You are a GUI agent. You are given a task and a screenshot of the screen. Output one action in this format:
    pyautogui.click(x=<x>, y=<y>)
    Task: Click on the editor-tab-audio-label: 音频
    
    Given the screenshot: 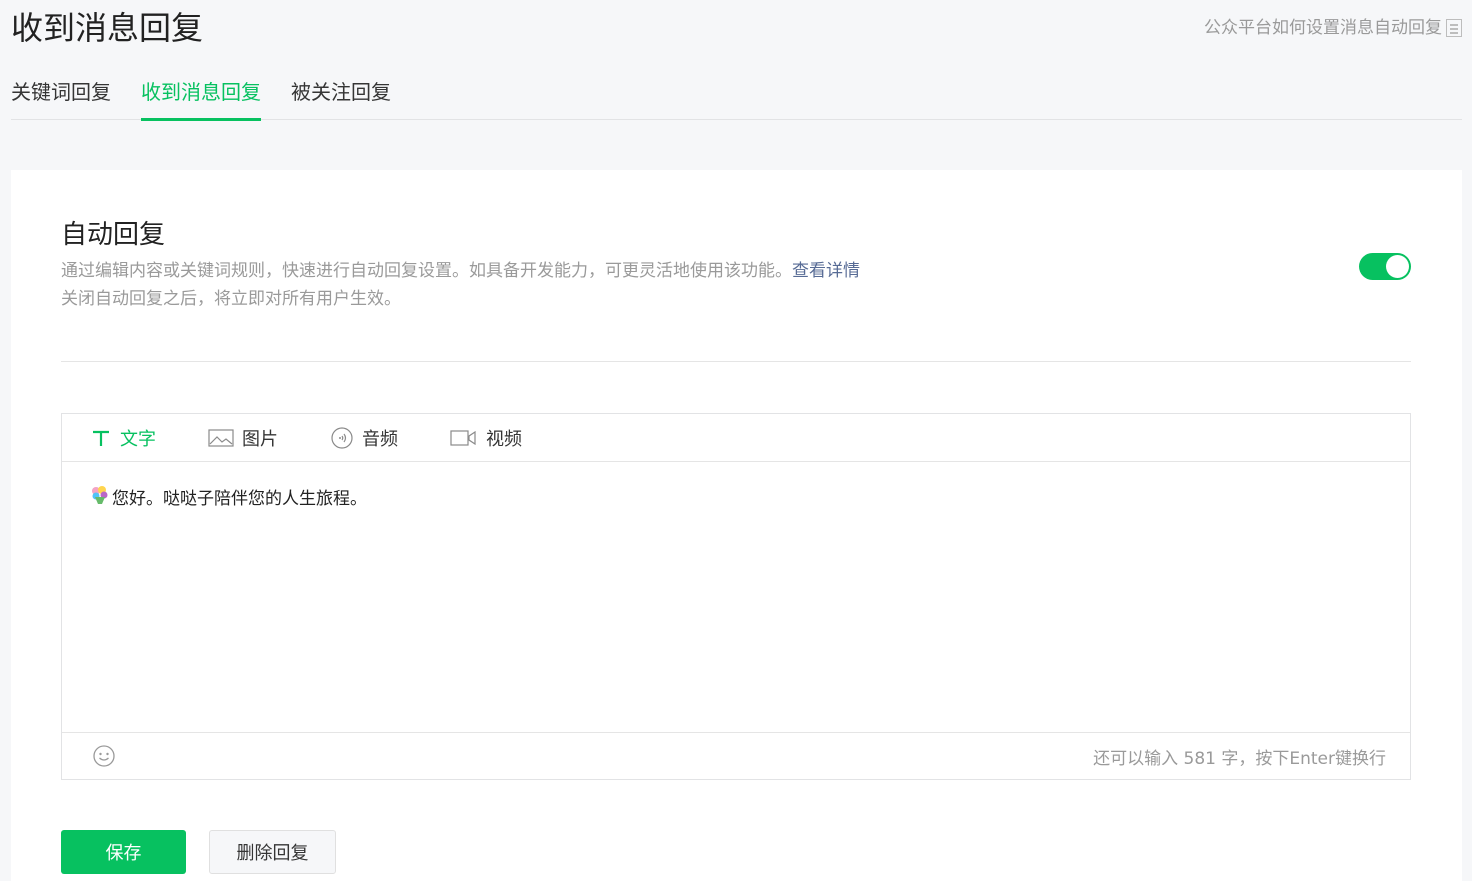 What is the action you would take?
    pyautogui.click(x=380, y=439)
    